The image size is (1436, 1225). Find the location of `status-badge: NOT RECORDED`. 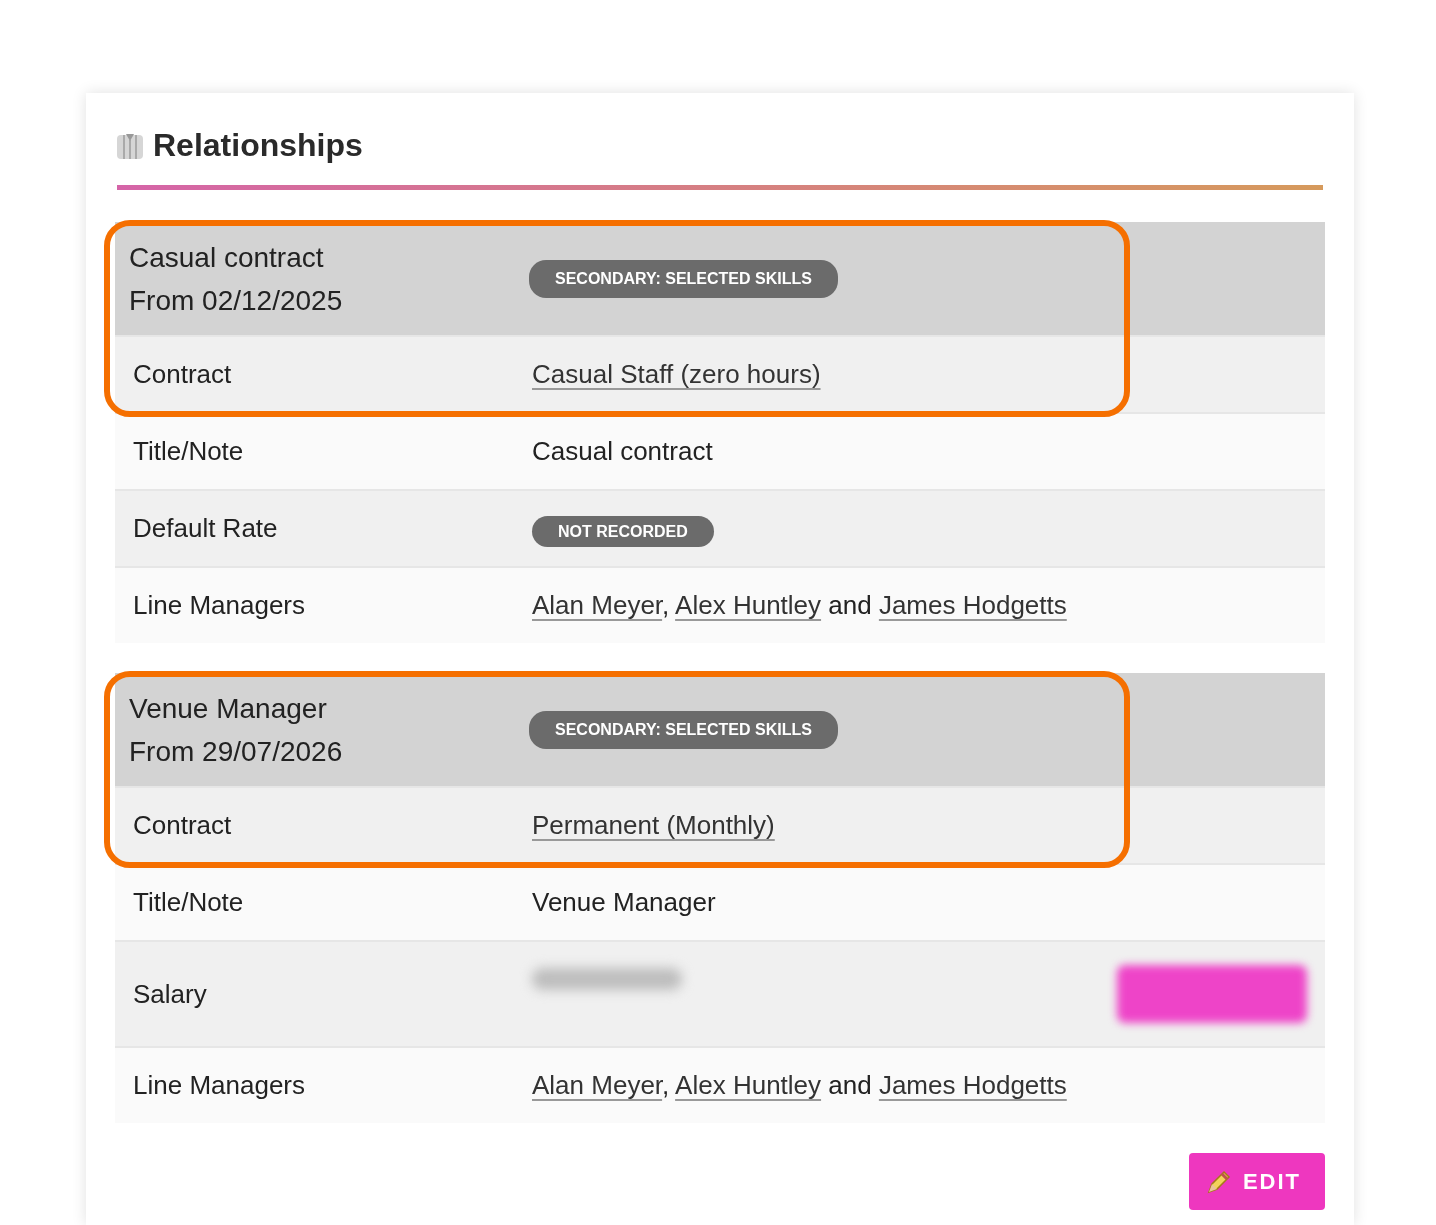

status-badge: NOT RECORDED is located at coordinates (623, 531).